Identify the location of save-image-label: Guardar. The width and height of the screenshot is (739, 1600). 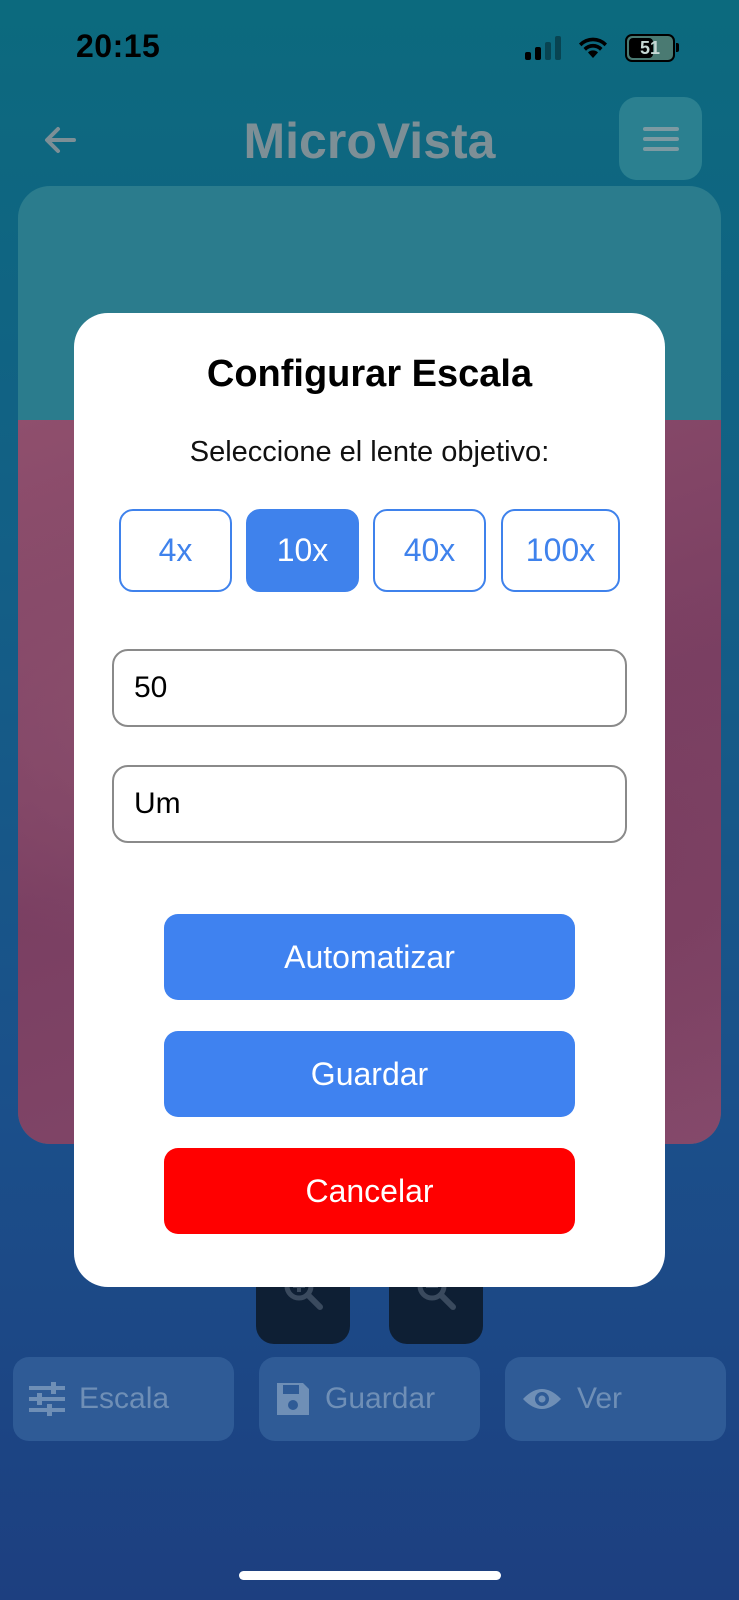
(380, 1398).